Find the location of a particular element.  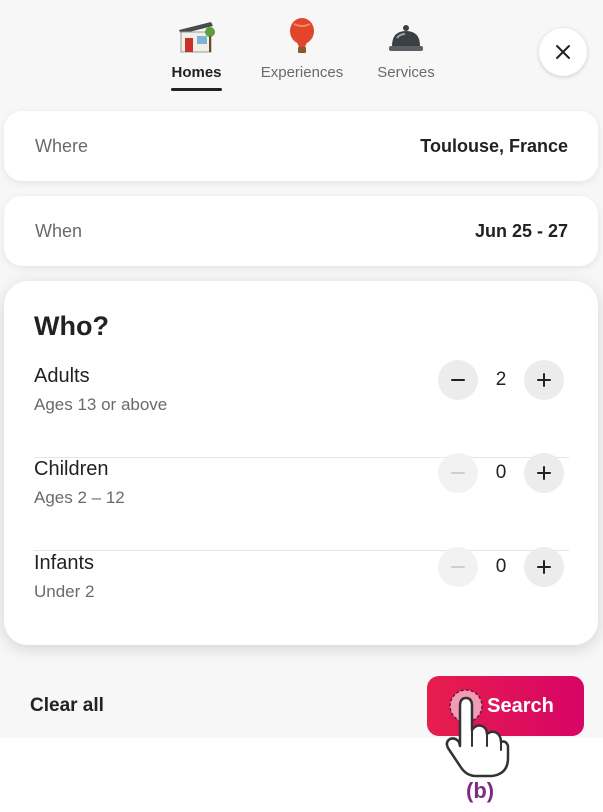

hot-air-balloon-icon is located at coordinates (302, 36).